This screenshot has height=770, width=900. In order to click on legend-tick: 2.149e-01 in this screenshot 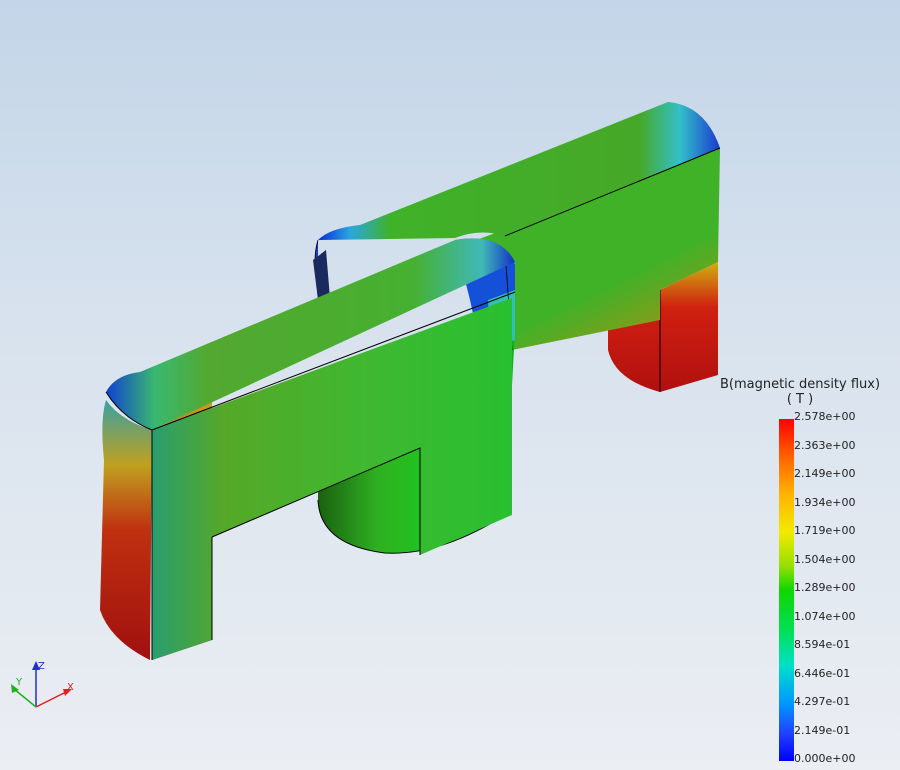, I will do `click(822, 730)`.